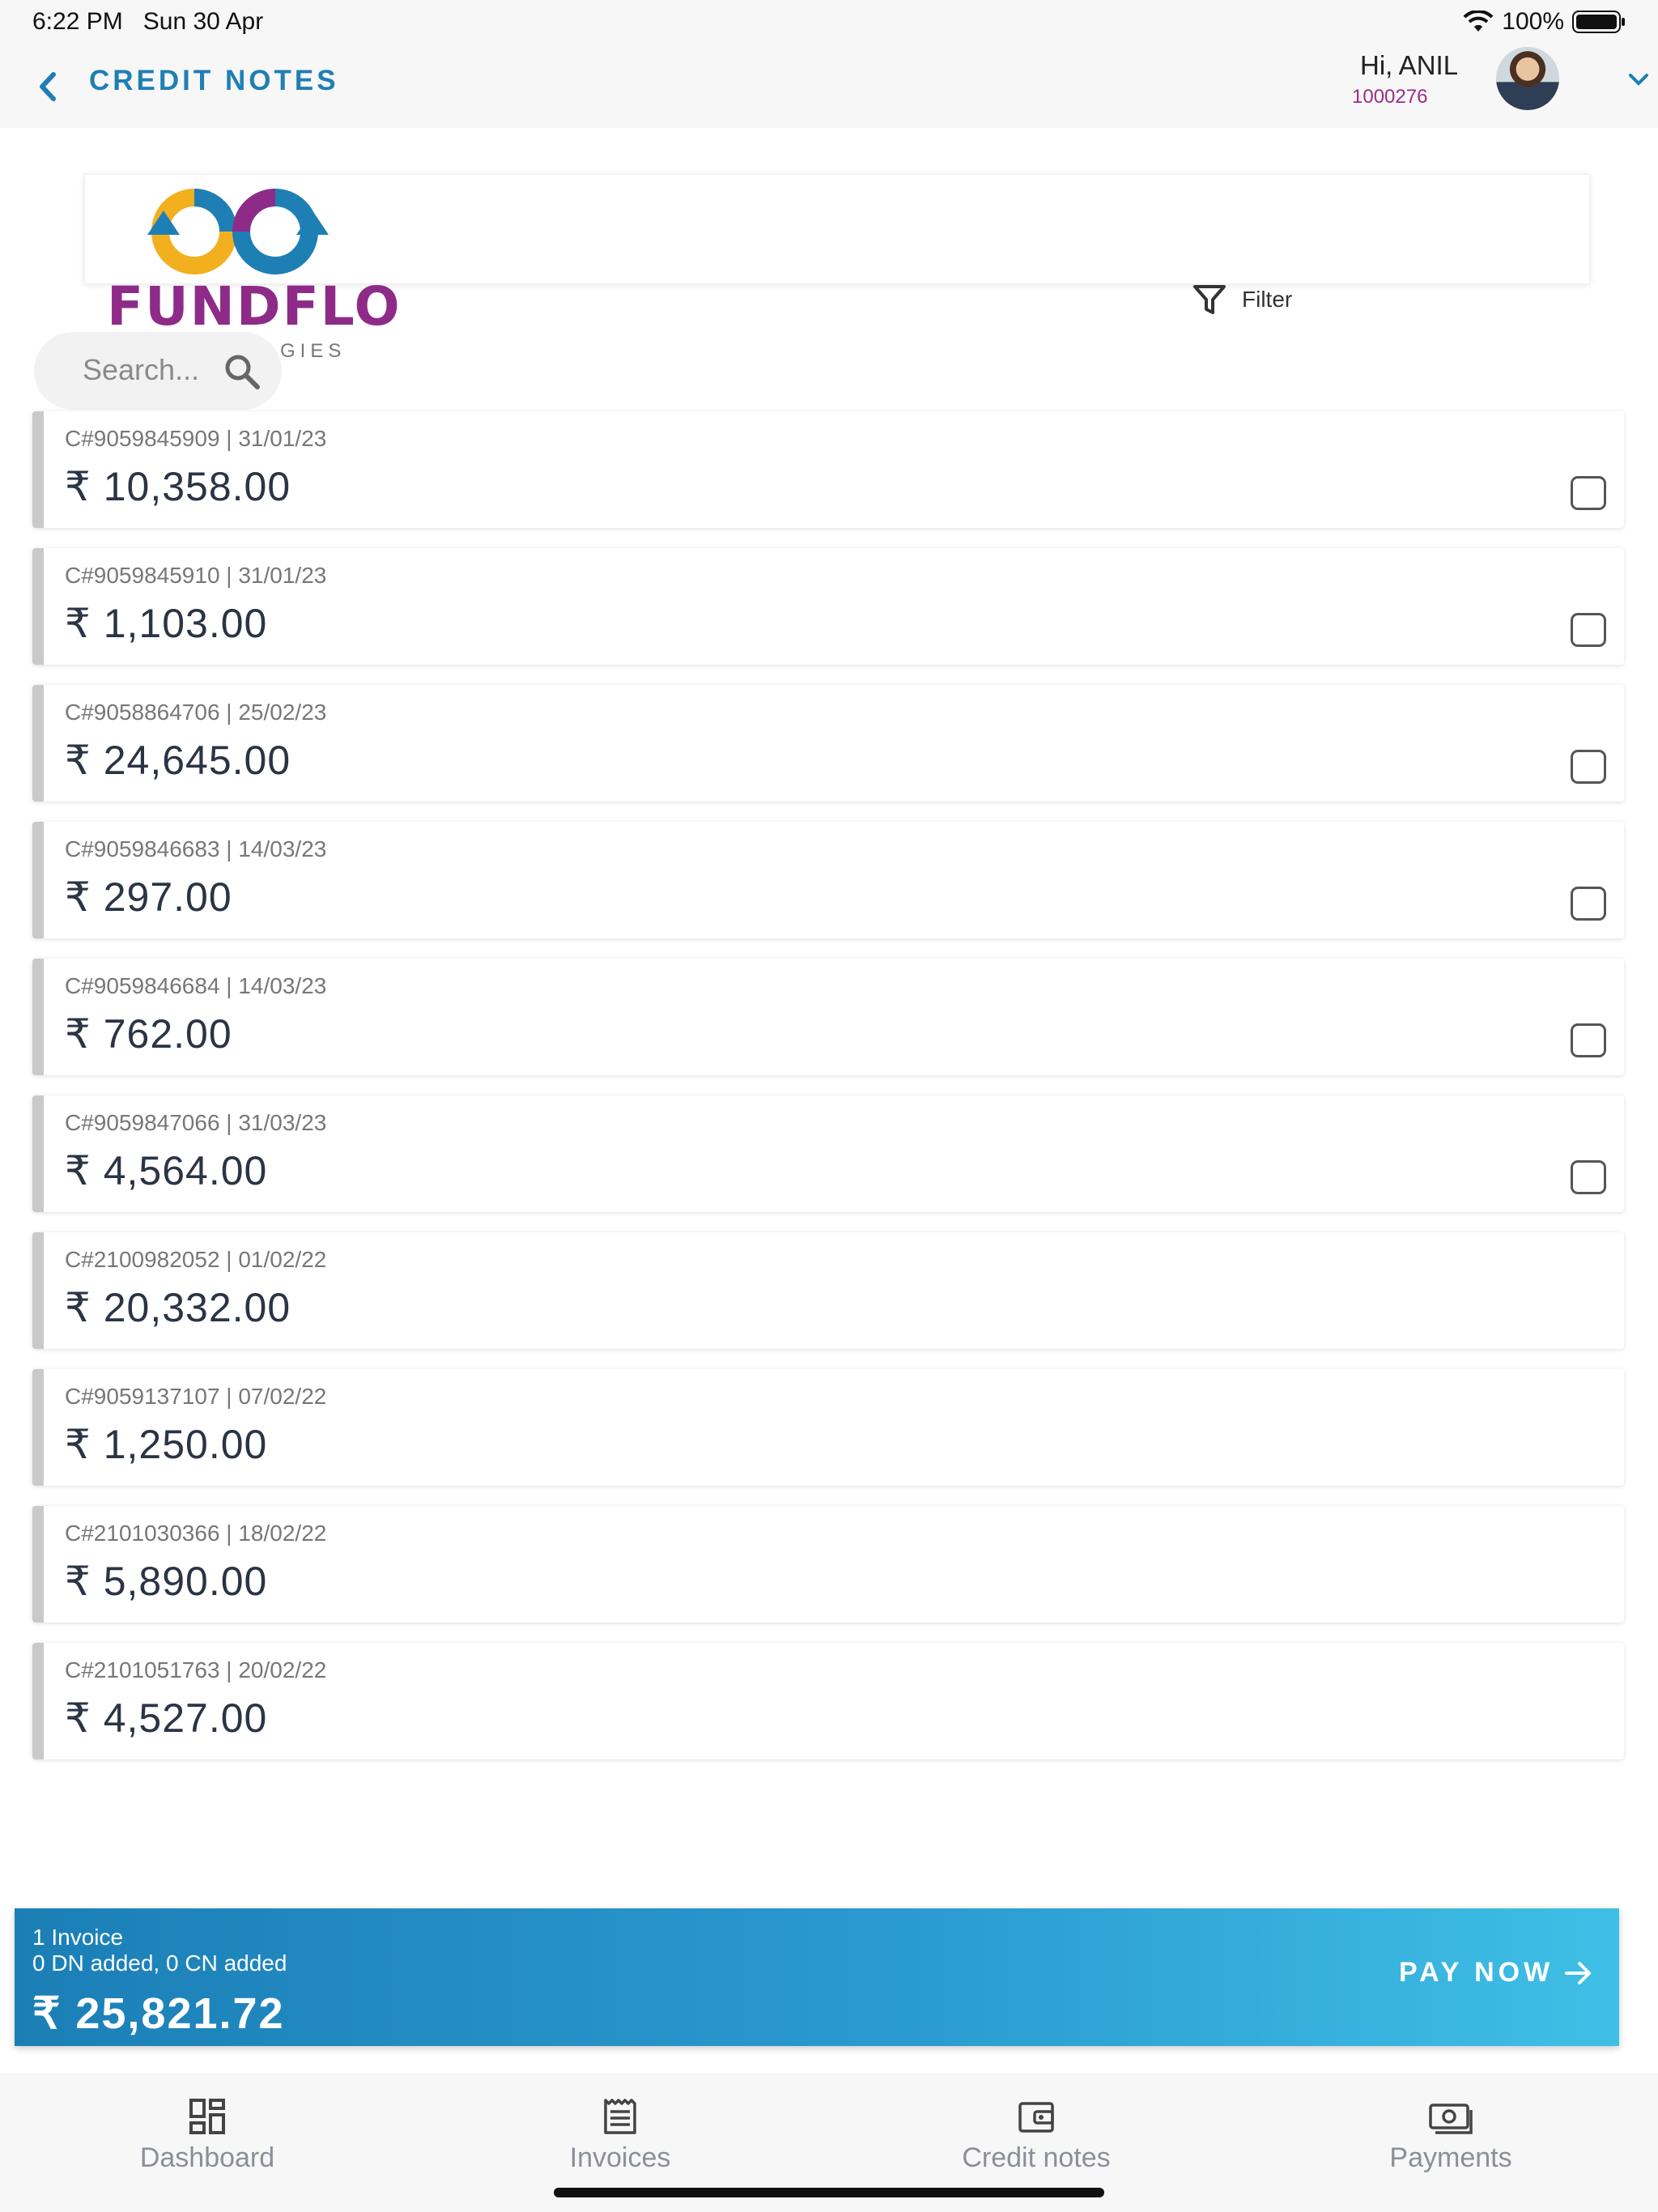 The width and height of the screenshot is (1658, 2212). I want to click on brand-name: FUNDFLO, so click(254, 307).